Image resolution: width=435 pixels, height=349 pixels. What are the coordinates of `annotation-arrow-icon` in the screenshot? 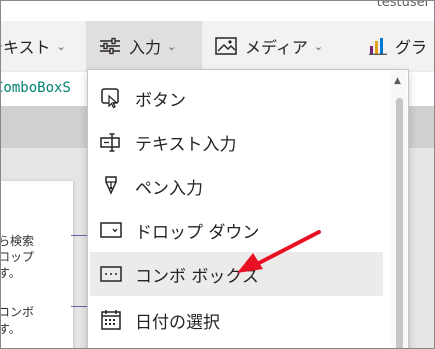 It's located at (279, 251).